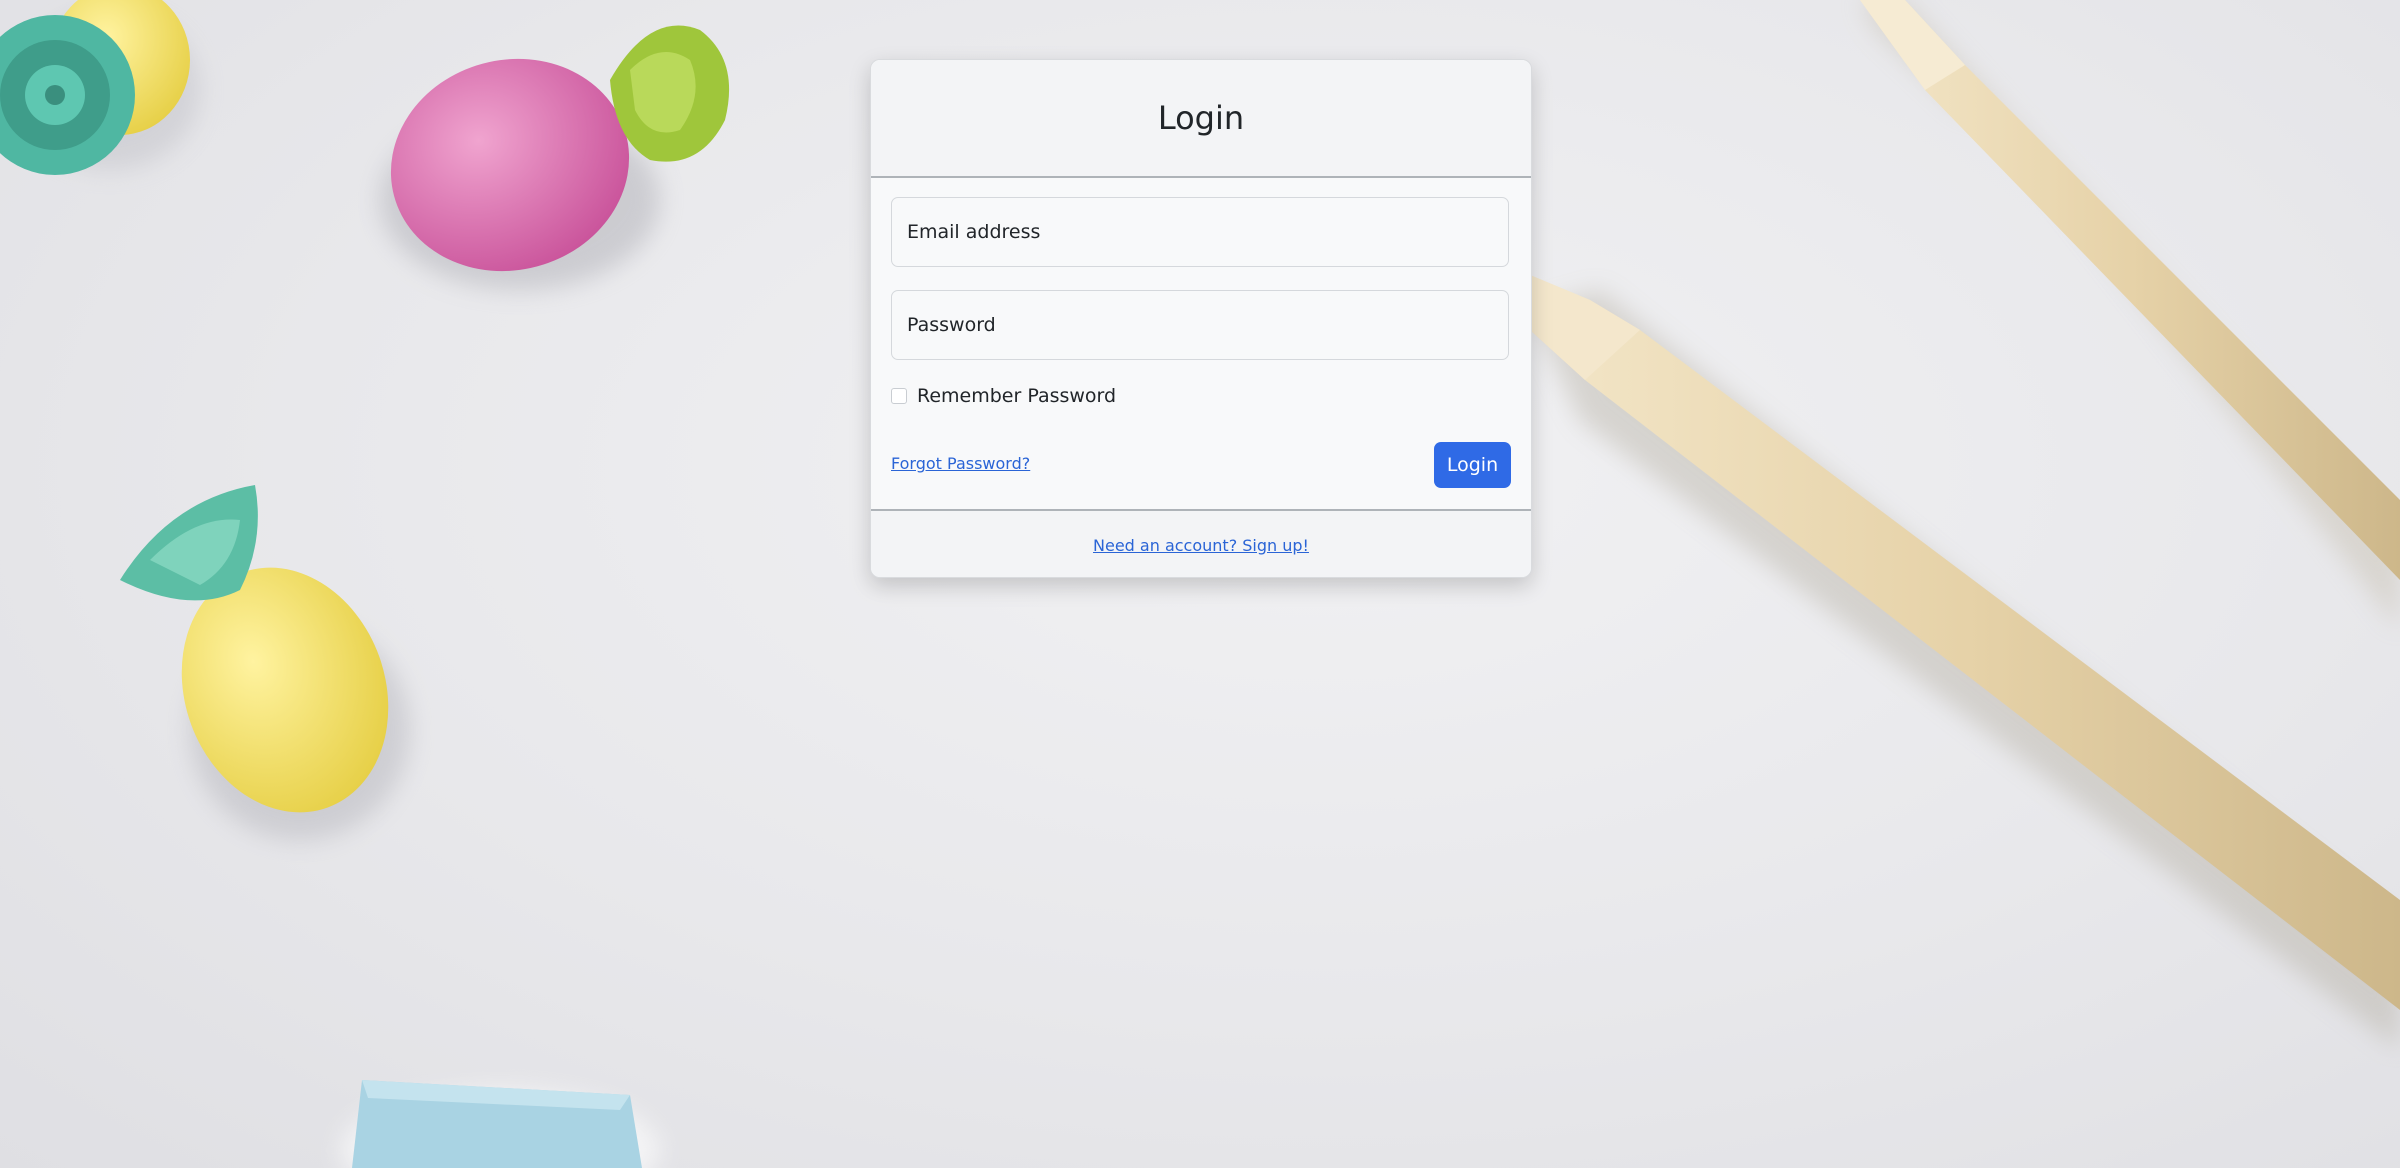 The width and height of the screenshot is (2400, 1168). What do you see at coordinates (1200, 325) in the screenshot?
I see `password-field` at bounding box center [1200, 325].